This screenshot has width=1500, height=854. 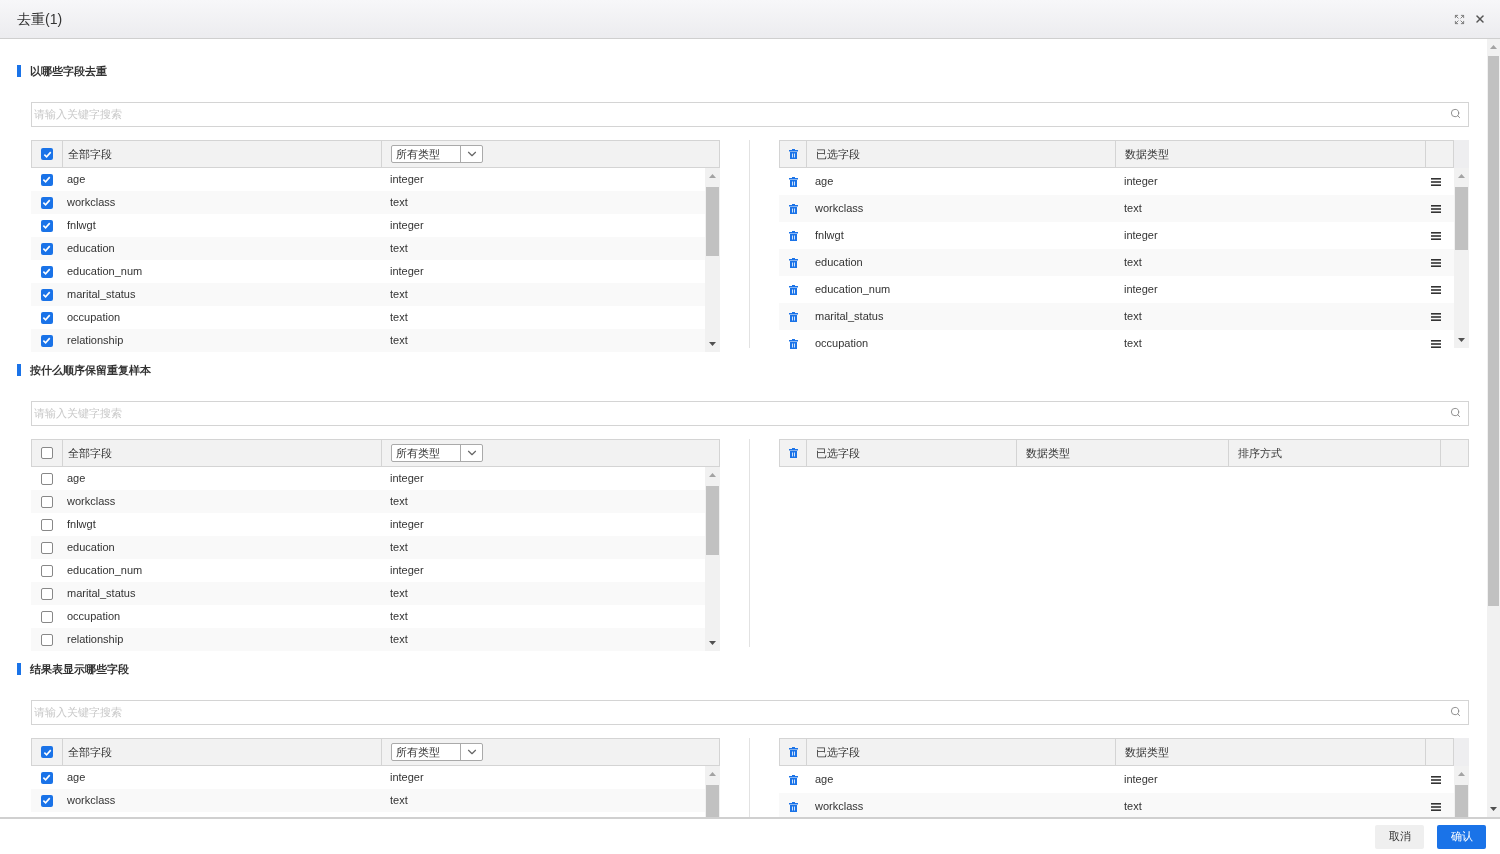 What do you see at coordinates (1459, 19) in the screenshot?
I see `maximize-icon` at bounding box center [1459, 19].